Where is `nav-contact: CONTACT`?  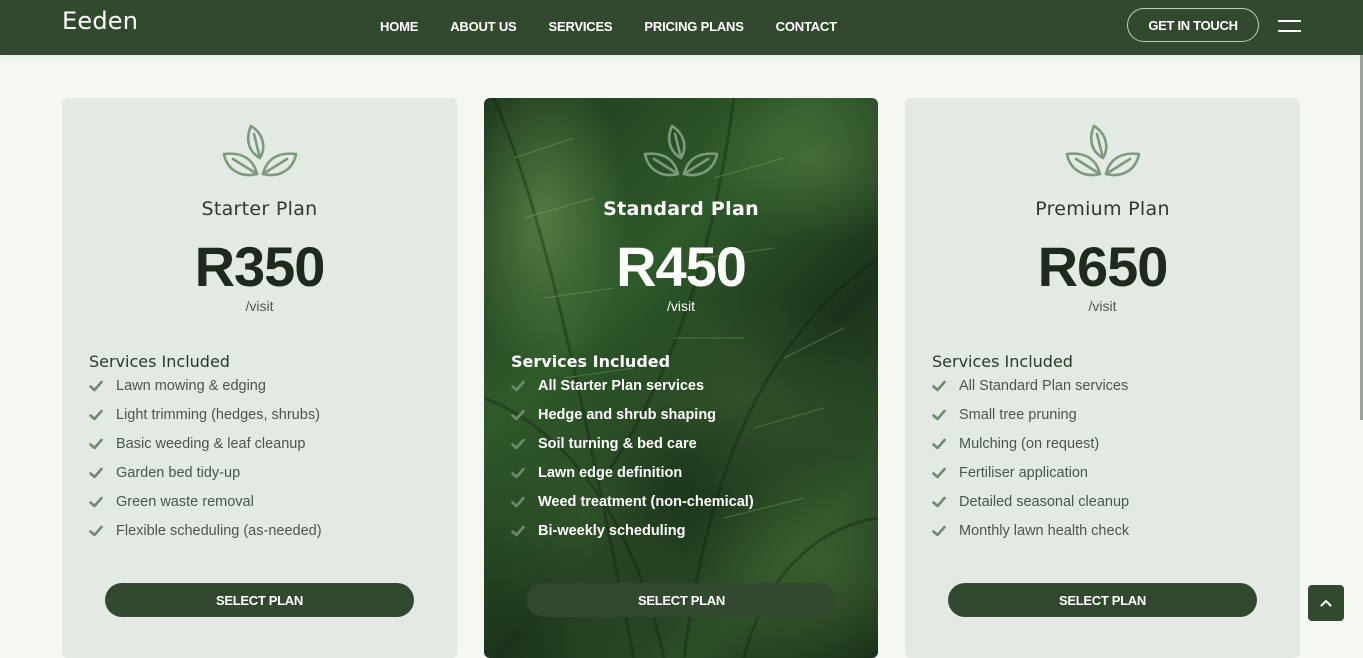 nav-contact: CONTACT is located at coordinates (806, 27).